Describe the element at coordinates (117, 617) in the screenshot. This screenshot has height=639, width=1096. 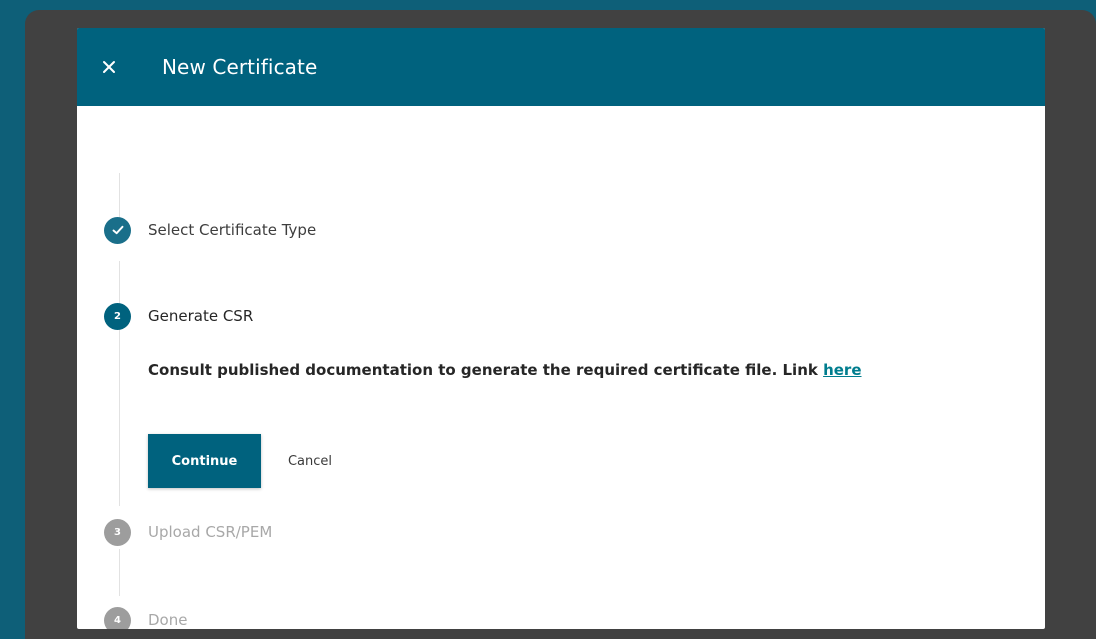
I see `step-number-badge: 4` at that location.